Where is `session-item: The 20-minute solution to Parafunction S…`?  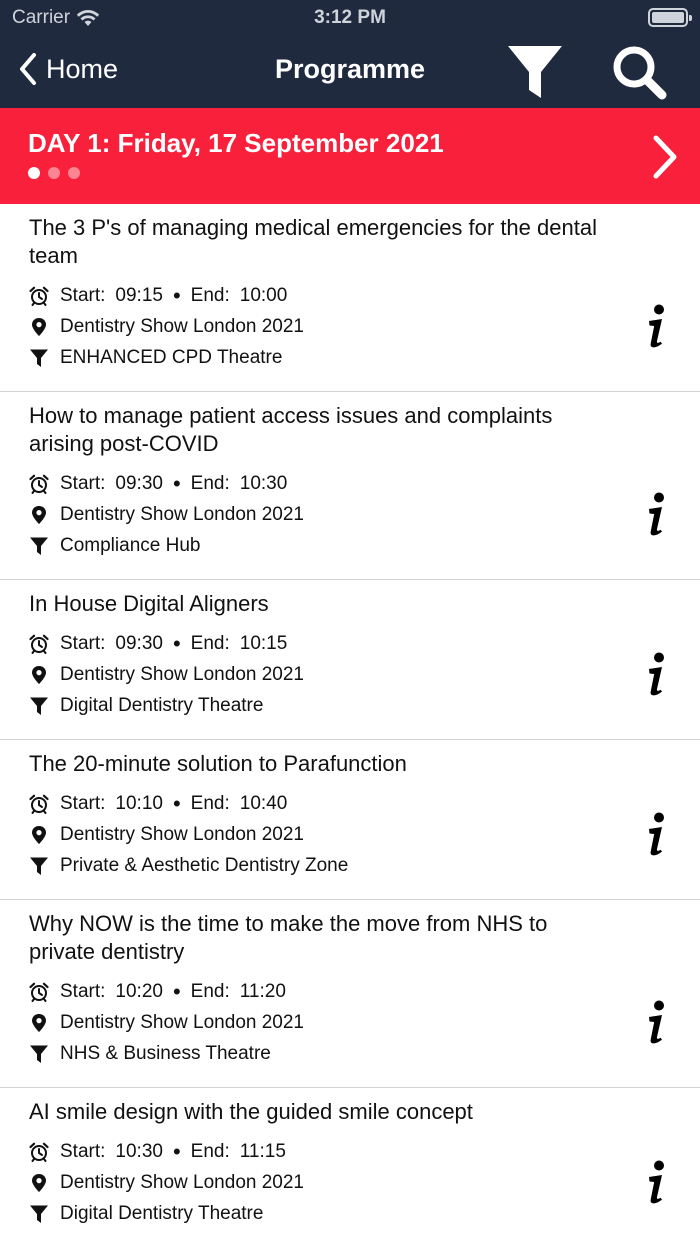 session-item: The 20-minute solution to Parafunction S… is located at coordinates (350, 820).